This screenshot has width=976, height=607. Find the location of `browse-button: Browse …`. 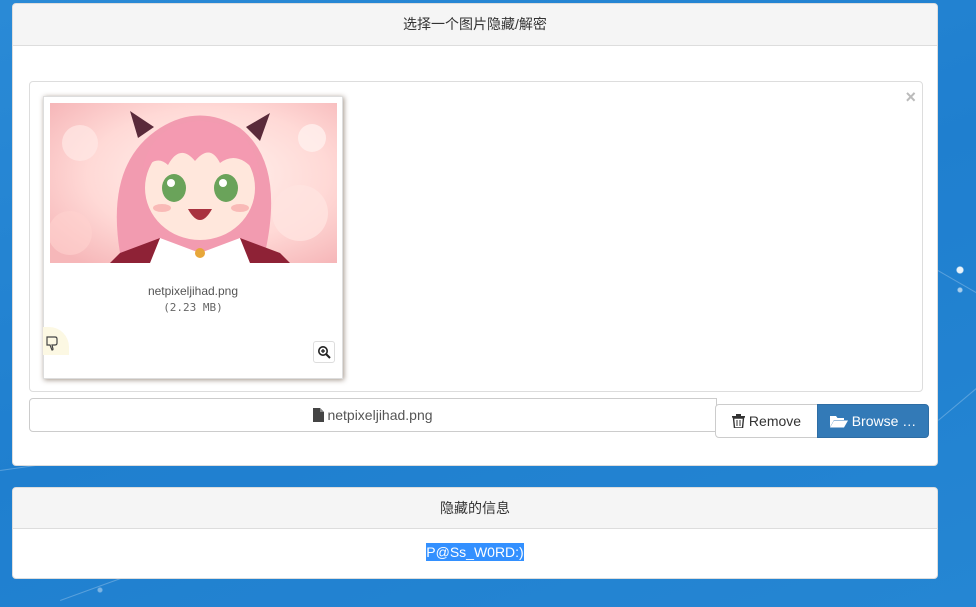

browse-button: Browse … is located at coordinates (873, 421).